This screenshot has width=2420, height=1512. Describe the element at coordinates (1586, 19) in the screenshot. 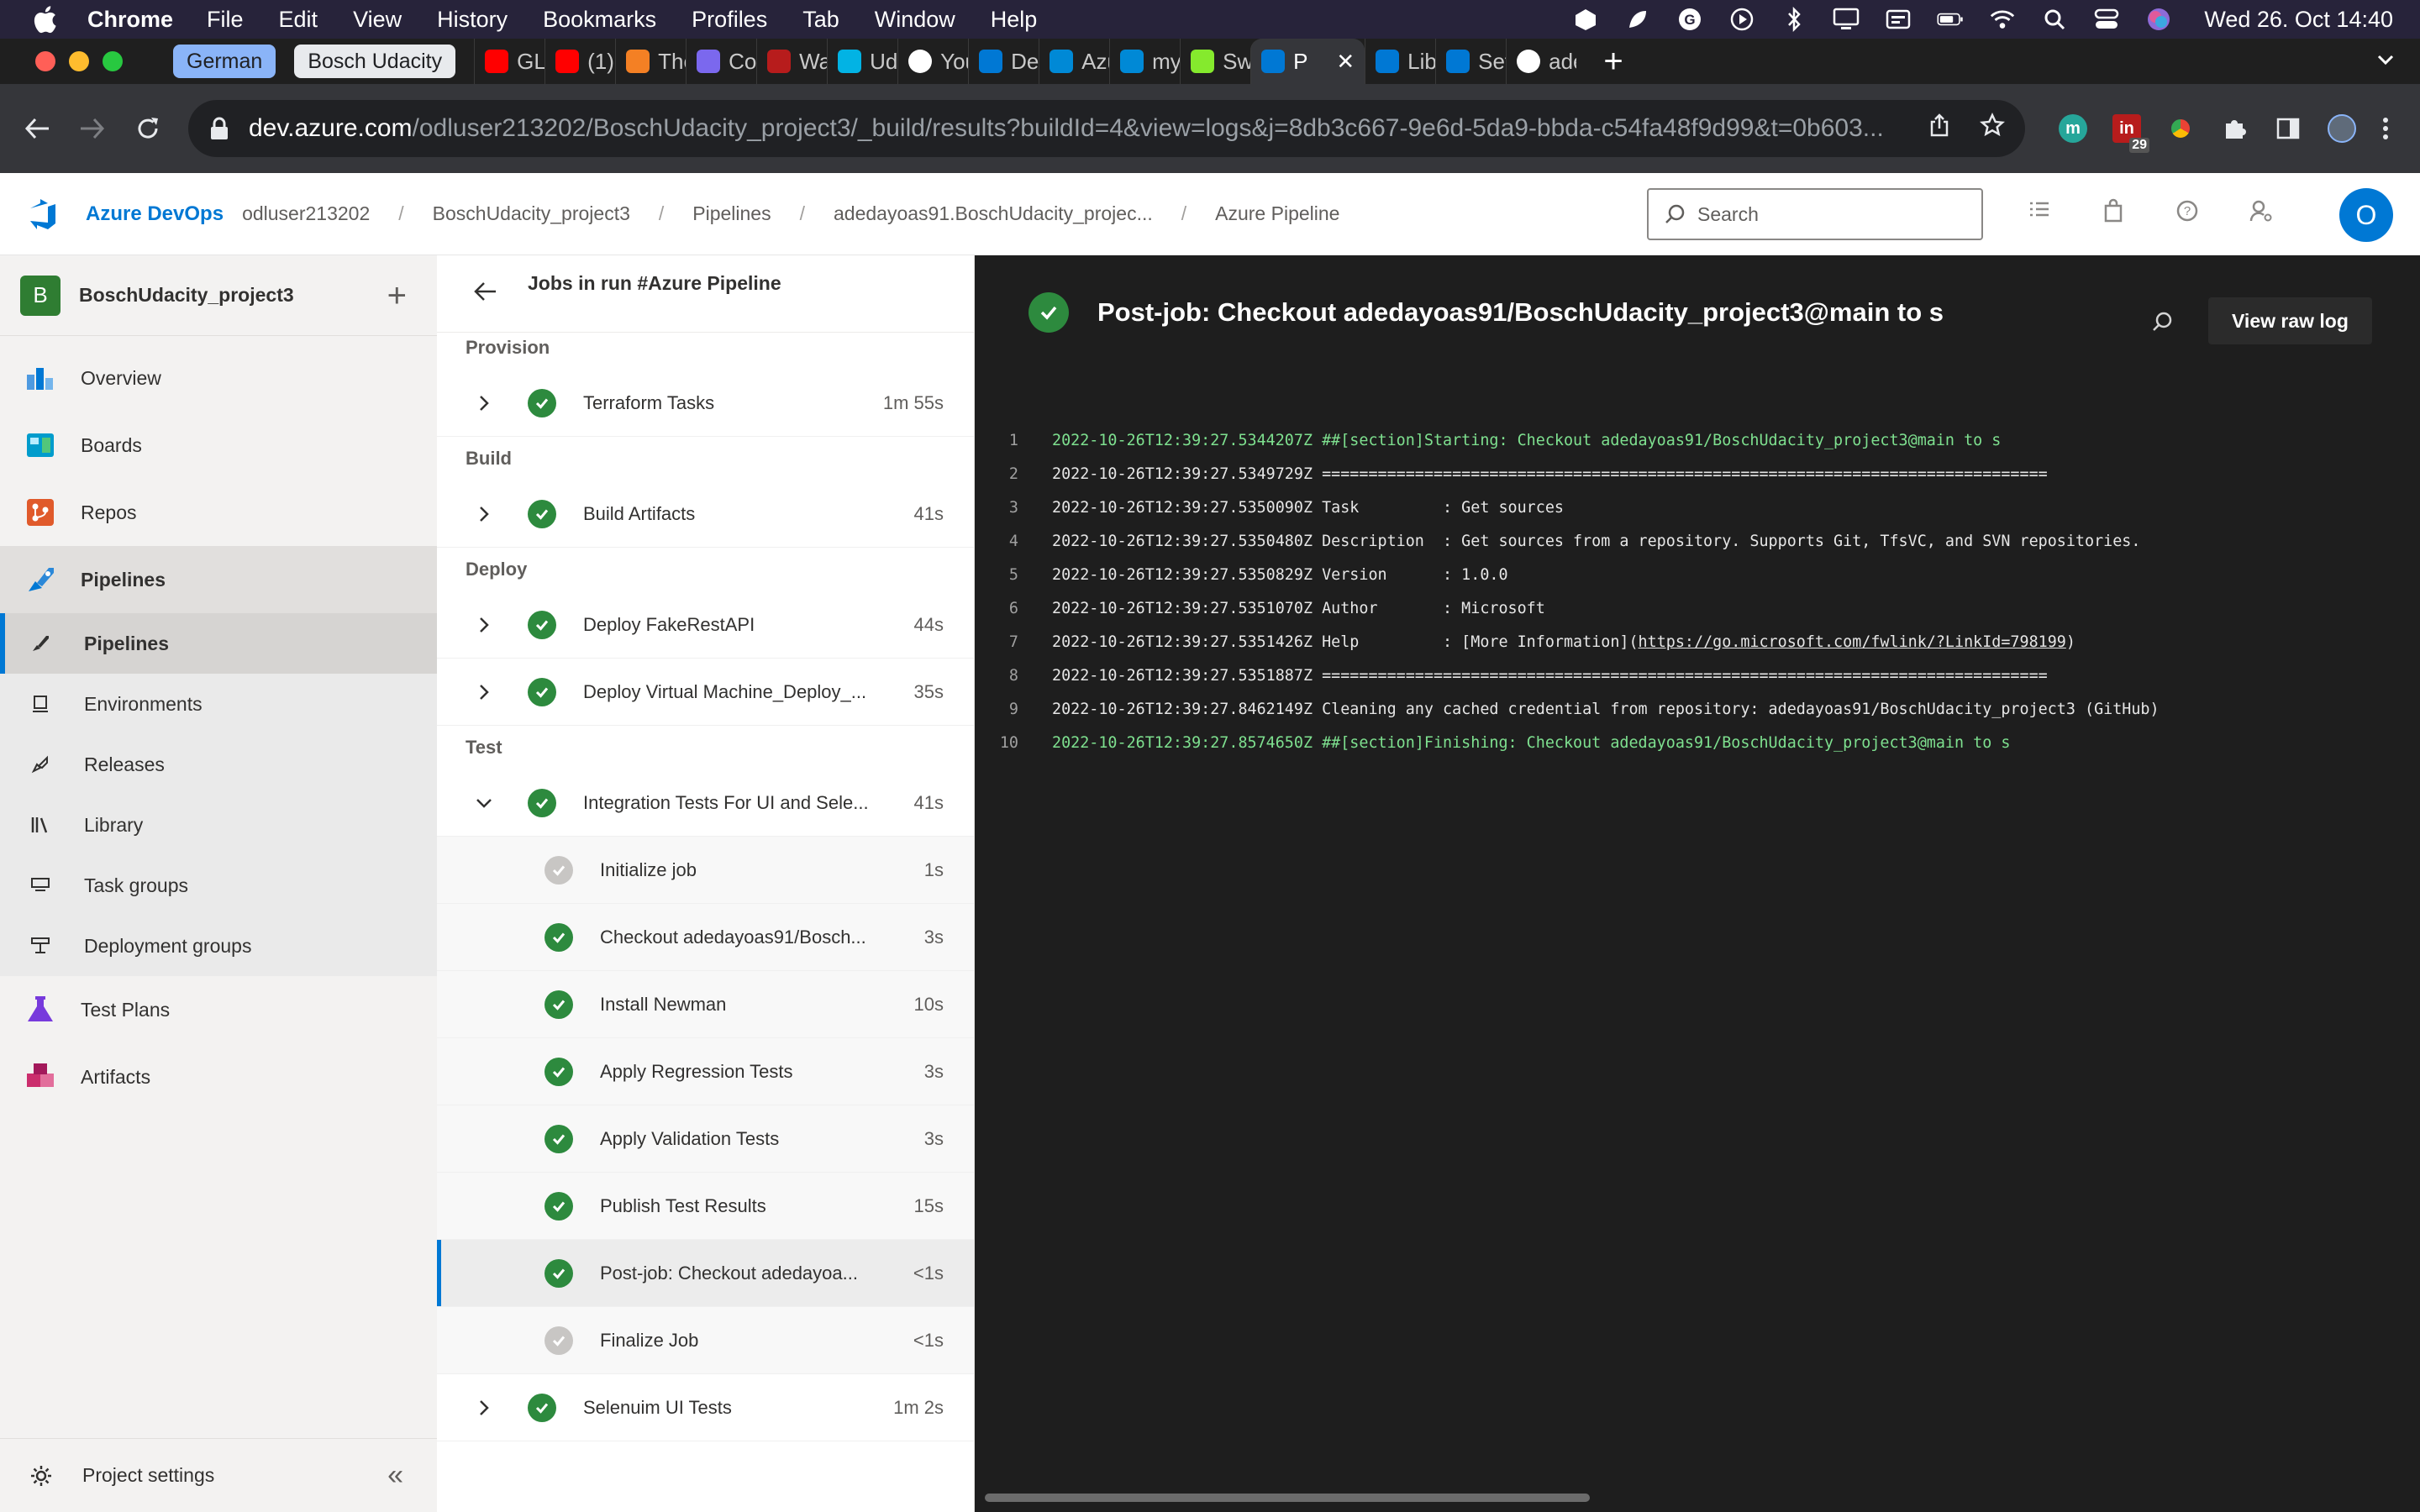

I see `app-status-icon` at that location.